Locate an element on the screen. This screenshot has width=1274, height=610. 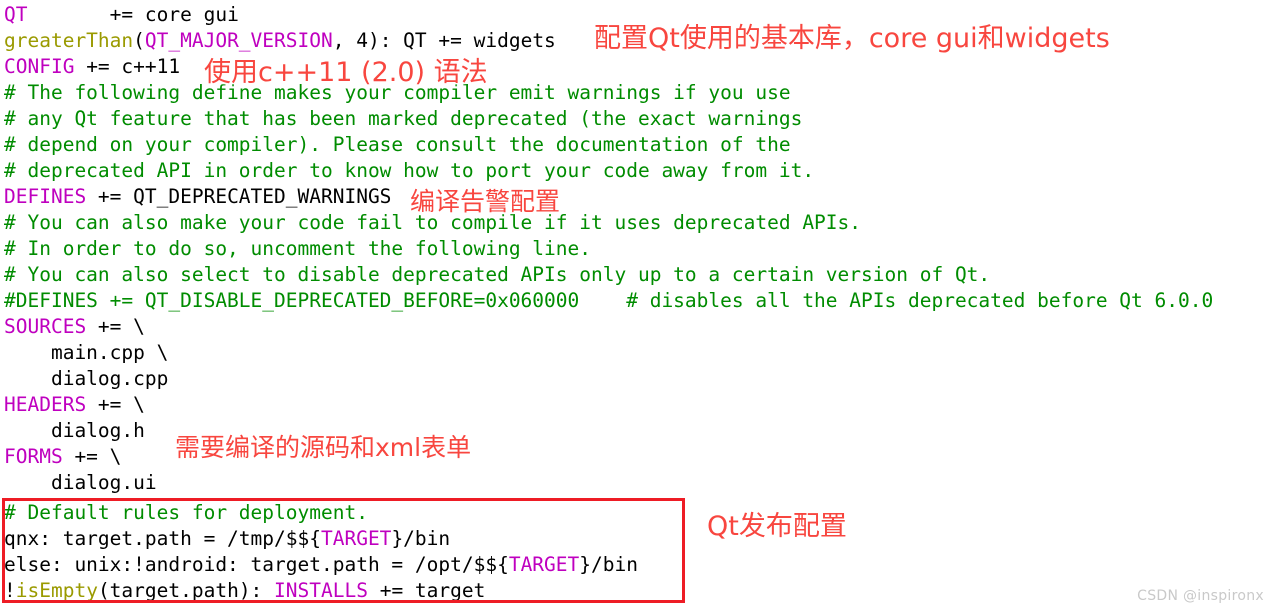
code-token-var: QT is located at coordinates (16, 14).